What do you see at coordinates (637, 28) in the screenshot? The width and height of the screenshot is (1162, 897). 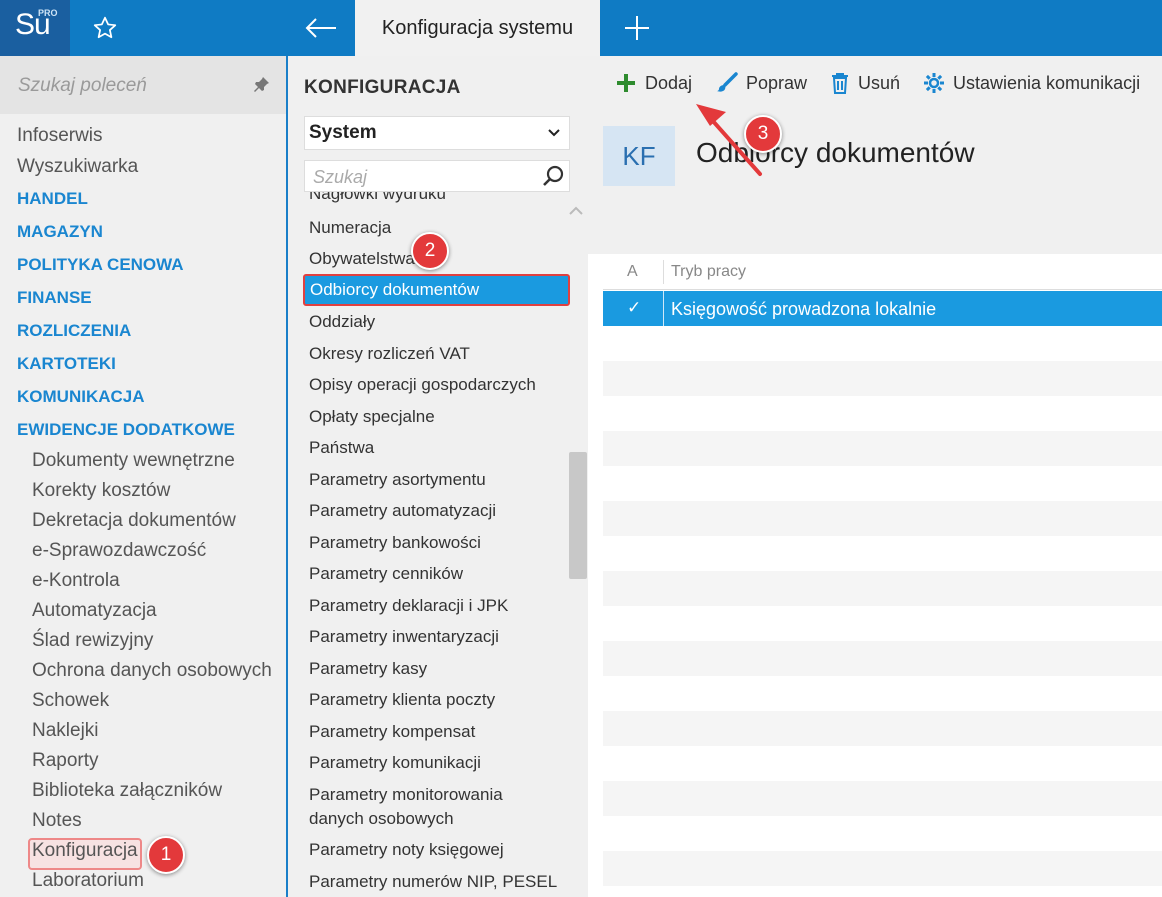 I see `new-tab-plus-icon` at bounding box center [637, 28].